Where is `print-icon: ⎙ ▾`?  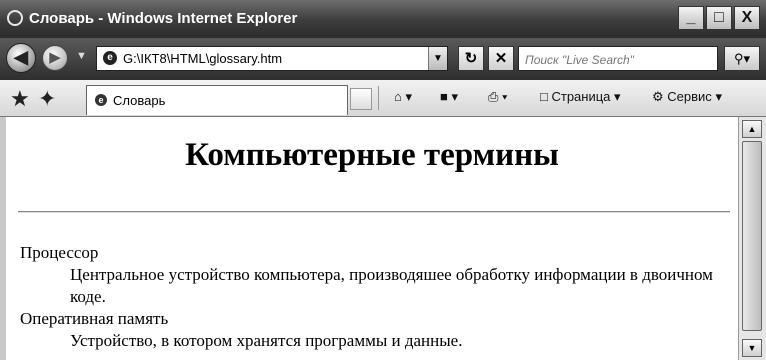
print-icon: ⎙ ▾ is located at coordinates (497, 97).